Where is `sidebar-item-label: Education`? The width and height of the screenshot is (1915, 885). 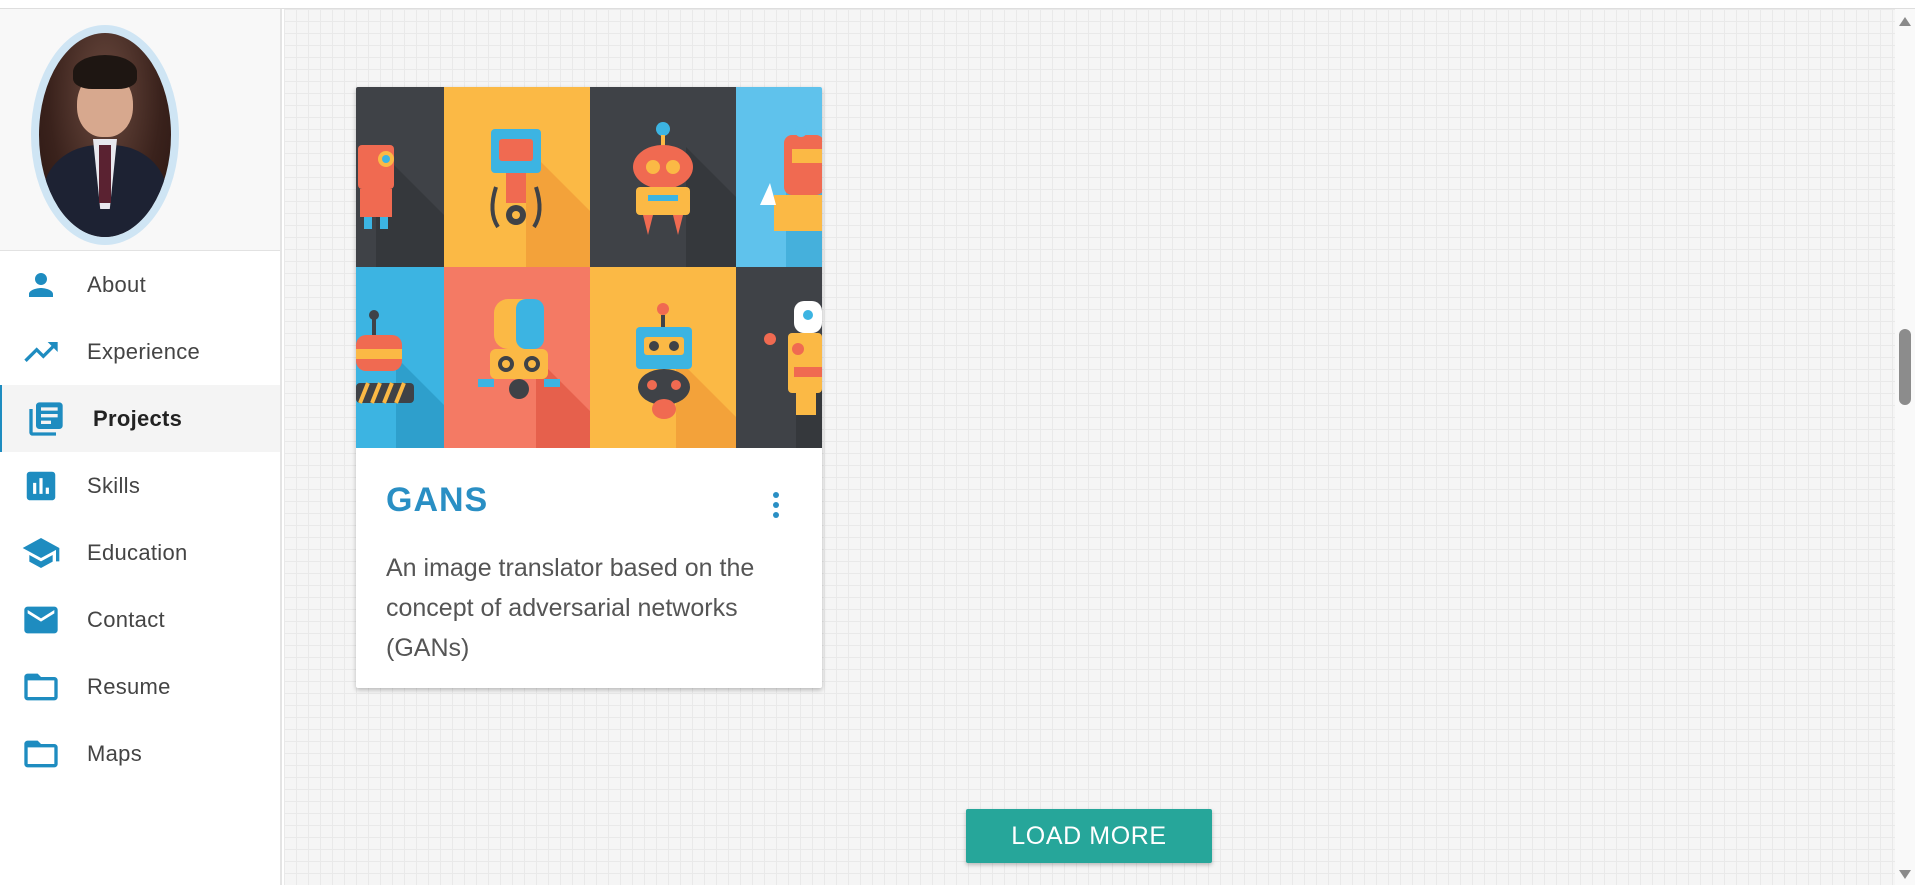
sidebar-item-label: Education is located at coordinates (137, 552).